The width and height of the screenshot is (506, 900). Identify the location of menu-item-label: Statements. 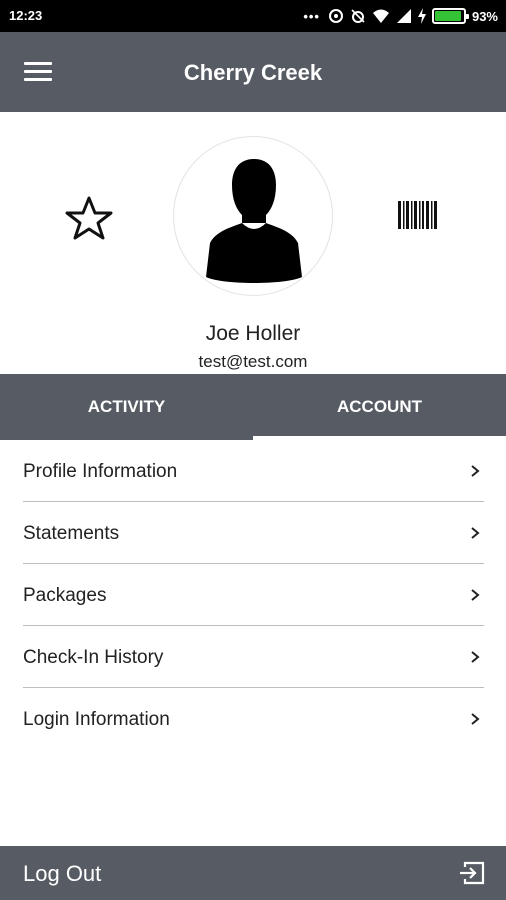
(71, 533).